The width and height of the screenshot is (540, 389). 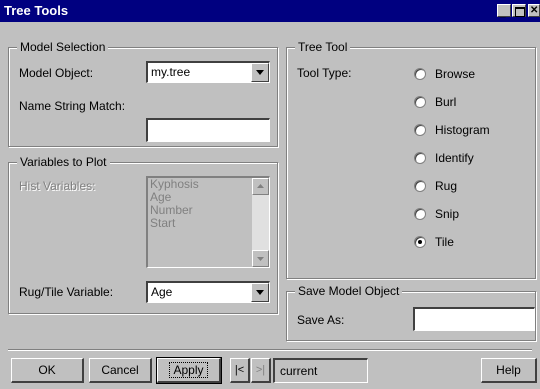 I want to click on save-model-object-legend: Save Model Object, so click(x=349, y=291).